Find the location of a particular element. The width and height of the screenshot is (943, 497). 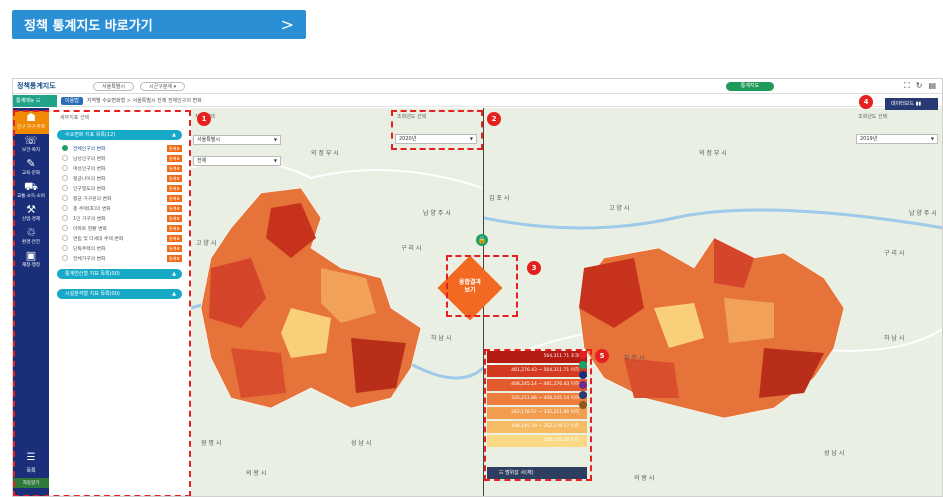

region-select: 서울특별시 ▼ is located at coordinates (237, 140).